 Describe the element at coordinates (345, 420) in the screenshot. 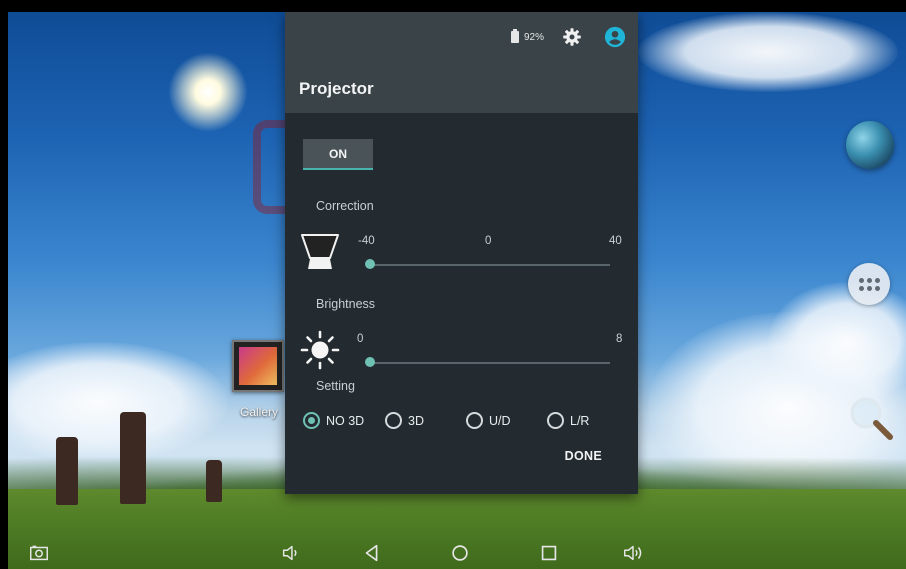

I see `radio-label: NO 3D` at that location.